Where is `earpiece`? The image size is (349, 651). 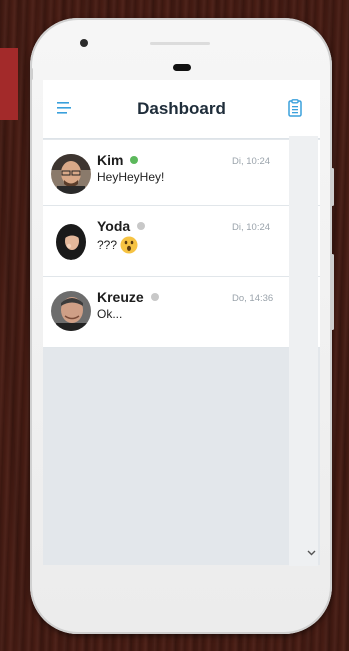 earpiece is located at coordinates (182, 67).